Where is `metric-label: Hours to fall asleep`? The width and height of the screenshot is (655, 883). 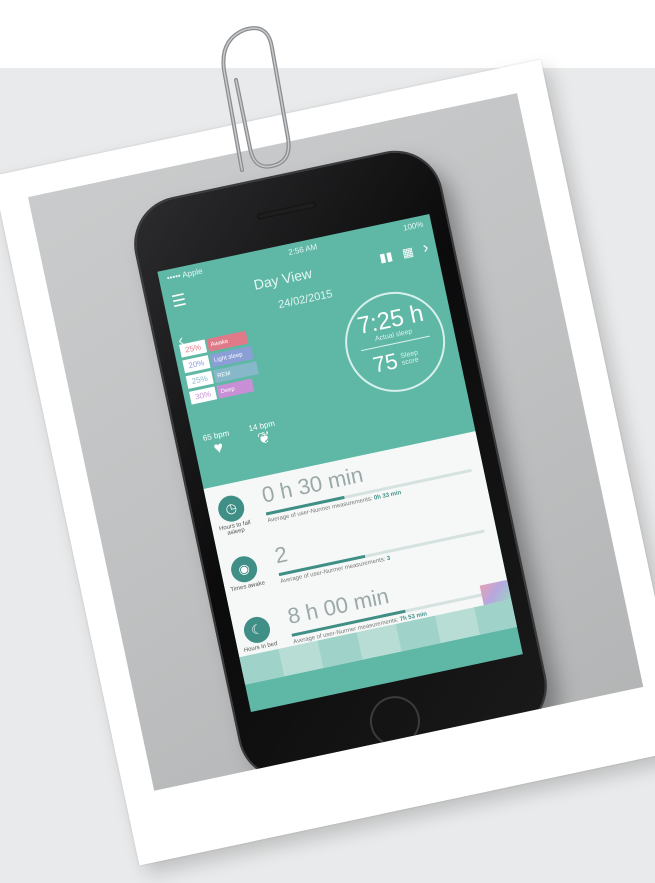 metric-label: Hours to fall asleep is located at coordinates (235, 528).